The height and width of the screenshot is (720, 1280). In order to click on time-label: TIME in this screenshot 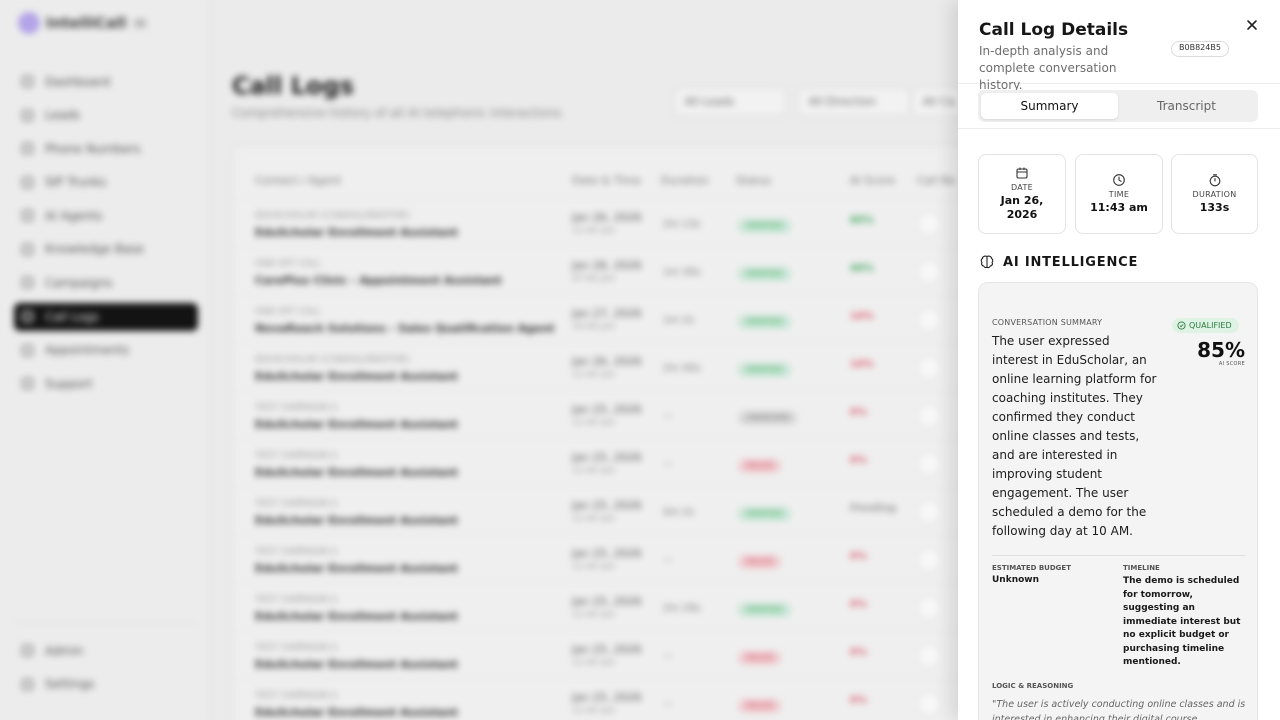, I will do `click(1119, 194)`.